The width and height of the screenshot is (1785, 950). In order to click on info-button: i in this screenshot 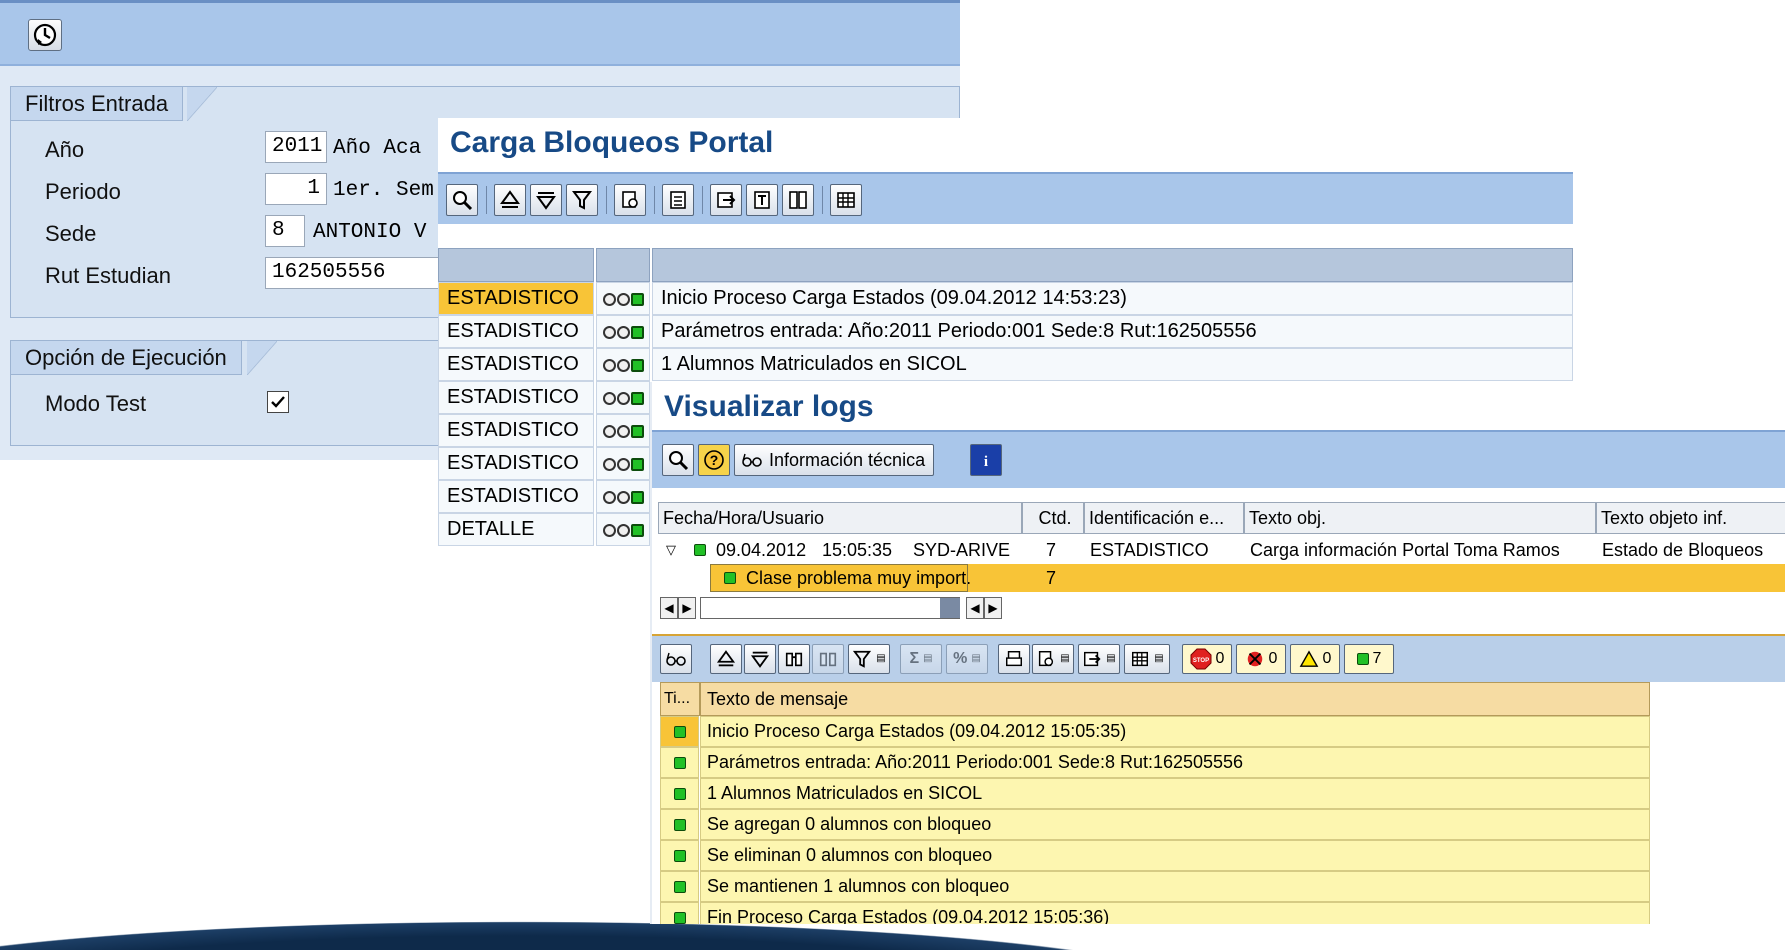, I will do `click(986, 460)`.